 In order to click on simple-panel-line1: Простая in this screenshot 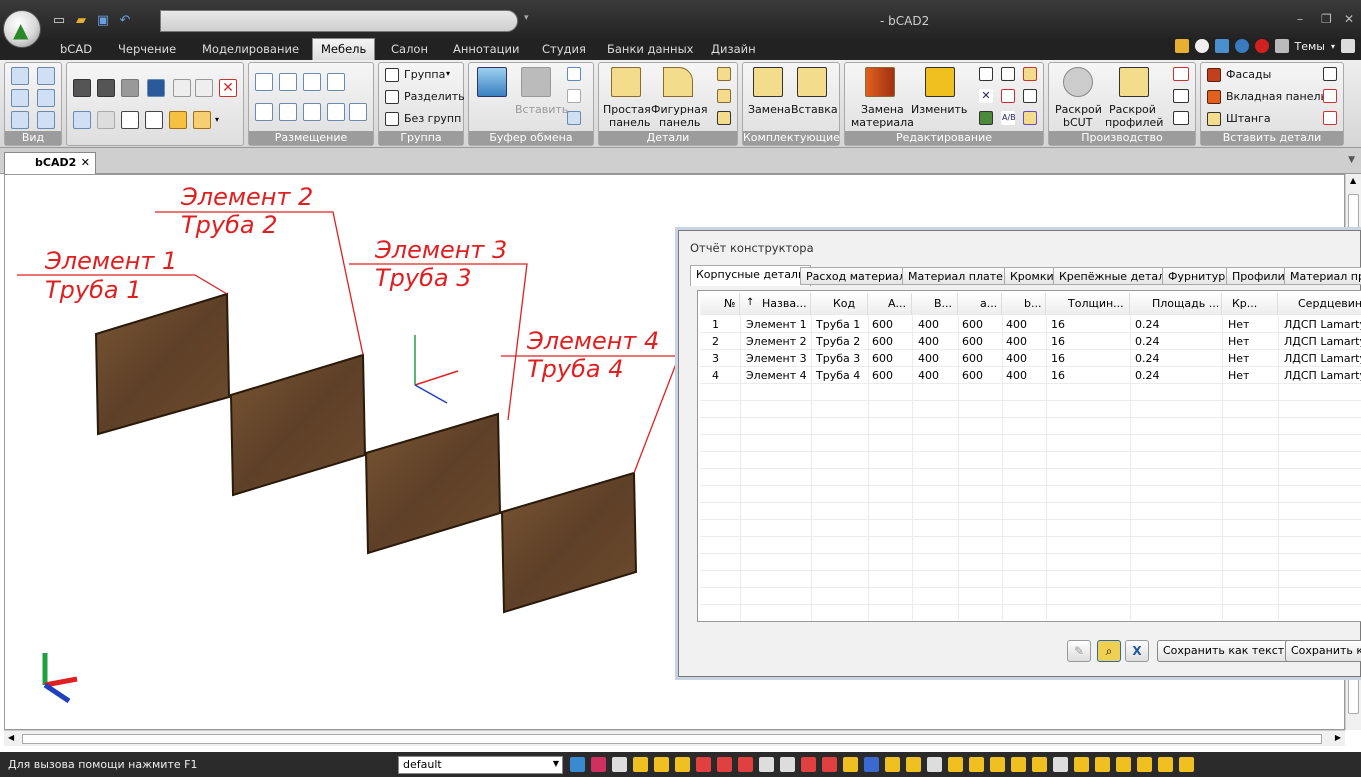, I will do `click(627, 109)`.